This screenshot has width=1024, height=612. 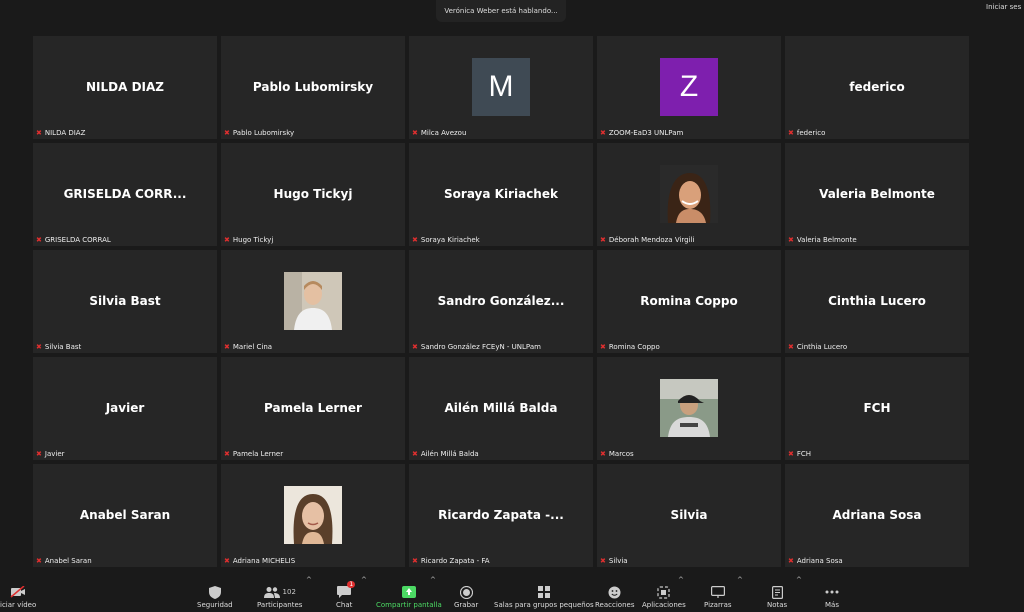 I want to click on participant-display-name: Romina Coppo, so click(x=689, y=301).